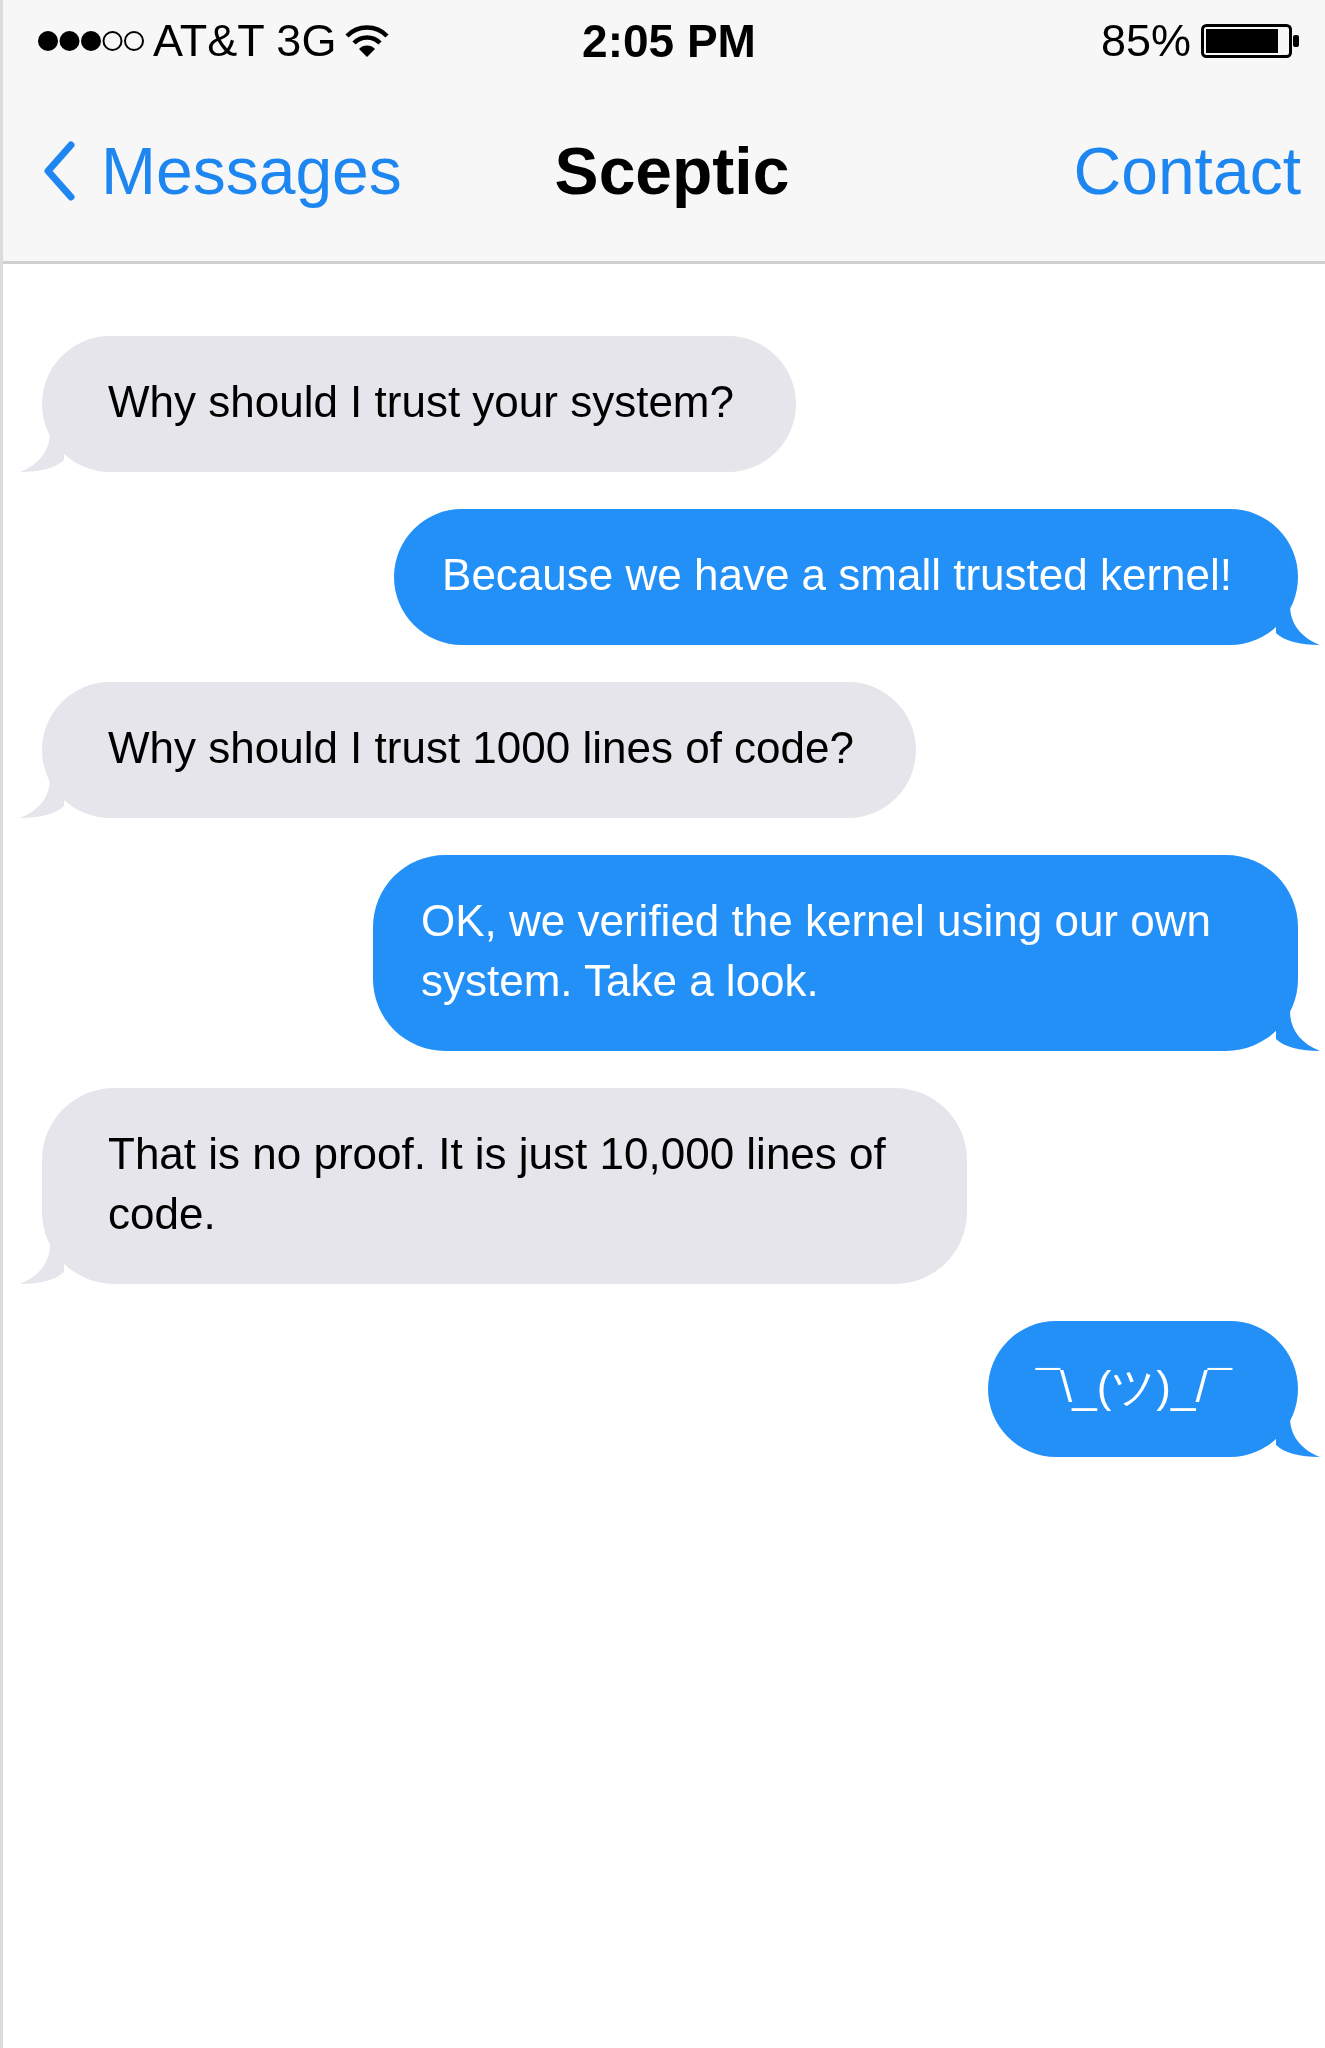 The width and height of the screenshot is (1325, 2048). I want to click on battery-percentage: 85%, so click(1145, 40).